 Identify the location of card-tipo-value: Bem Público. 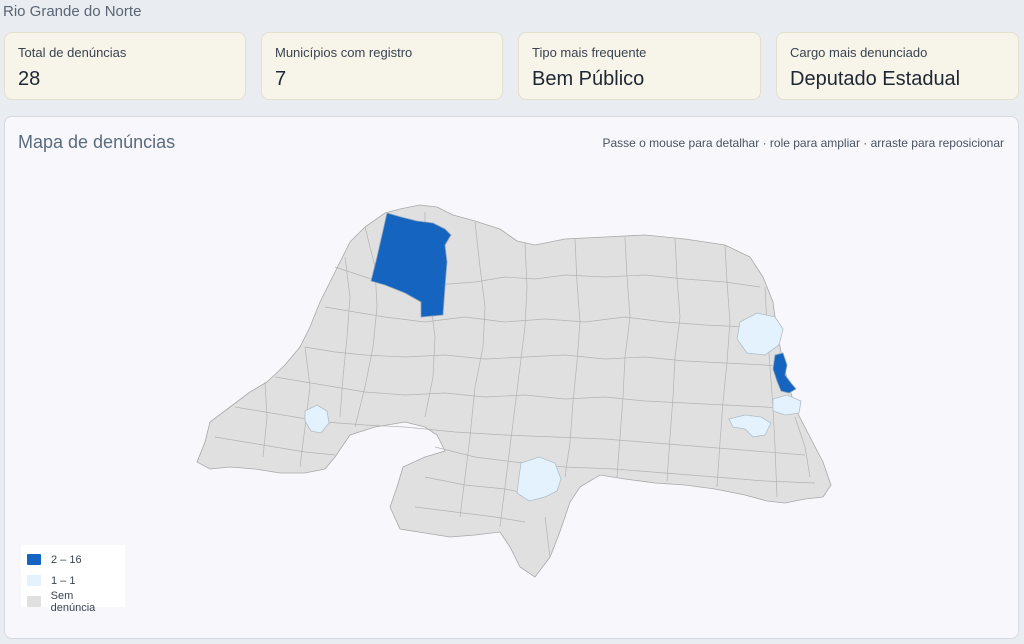
(588, 79).